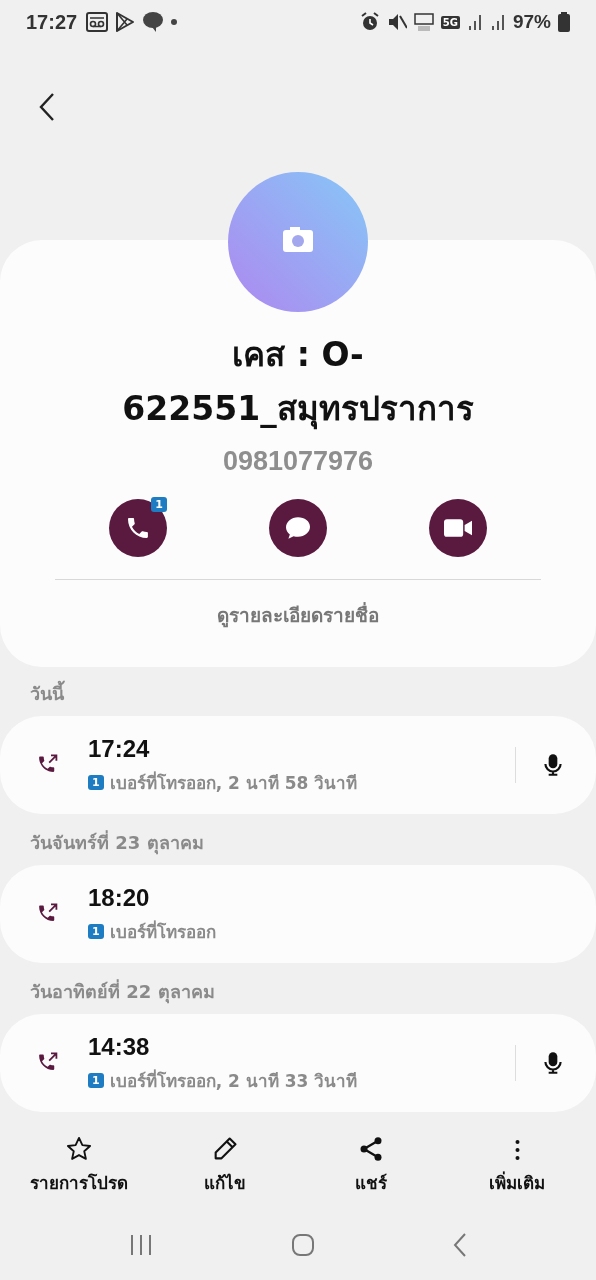 This screenshot has height=1280, width=596. What do you see at coordinates (298, 695) in the screenshot?
I see `date-header: วันนี้` at bounding box center [298, 695].